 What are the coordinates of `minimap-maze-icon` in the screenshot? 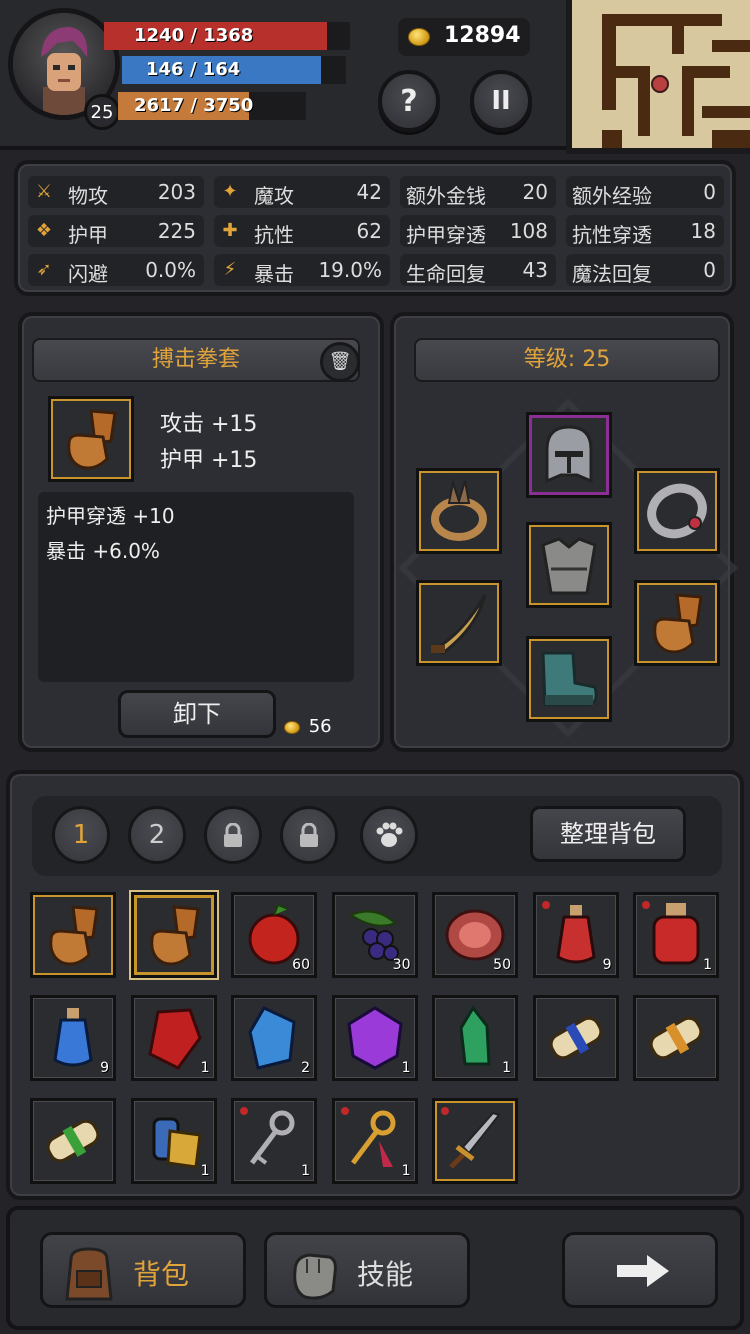 It's located at (676, 81).